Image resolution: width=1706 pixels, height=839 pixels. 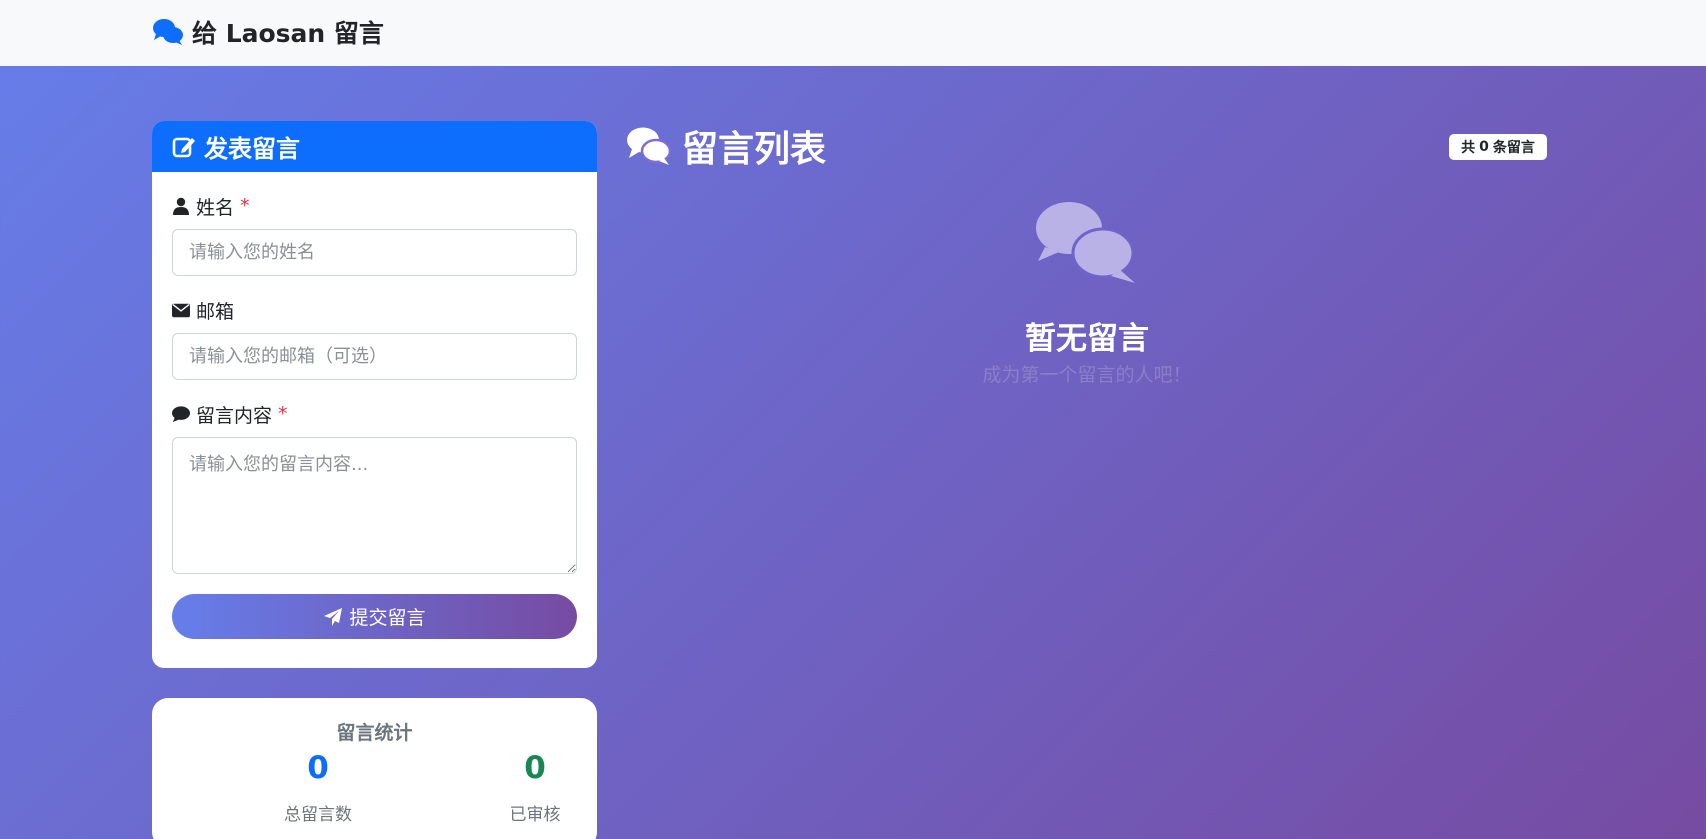 What do you see at coordinates (234, 415) in the screenshot?
I see `content-label-text: 留言内容` at bounding box center [234, 415].